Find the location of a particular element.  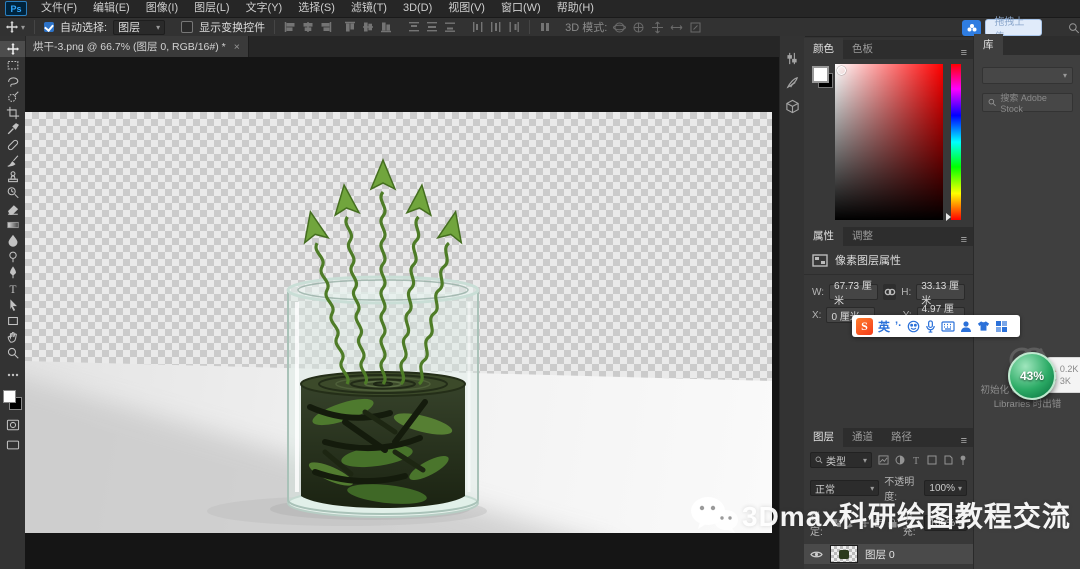

libraries-dropdown: ▾ is located at coordinates (1027, 75).